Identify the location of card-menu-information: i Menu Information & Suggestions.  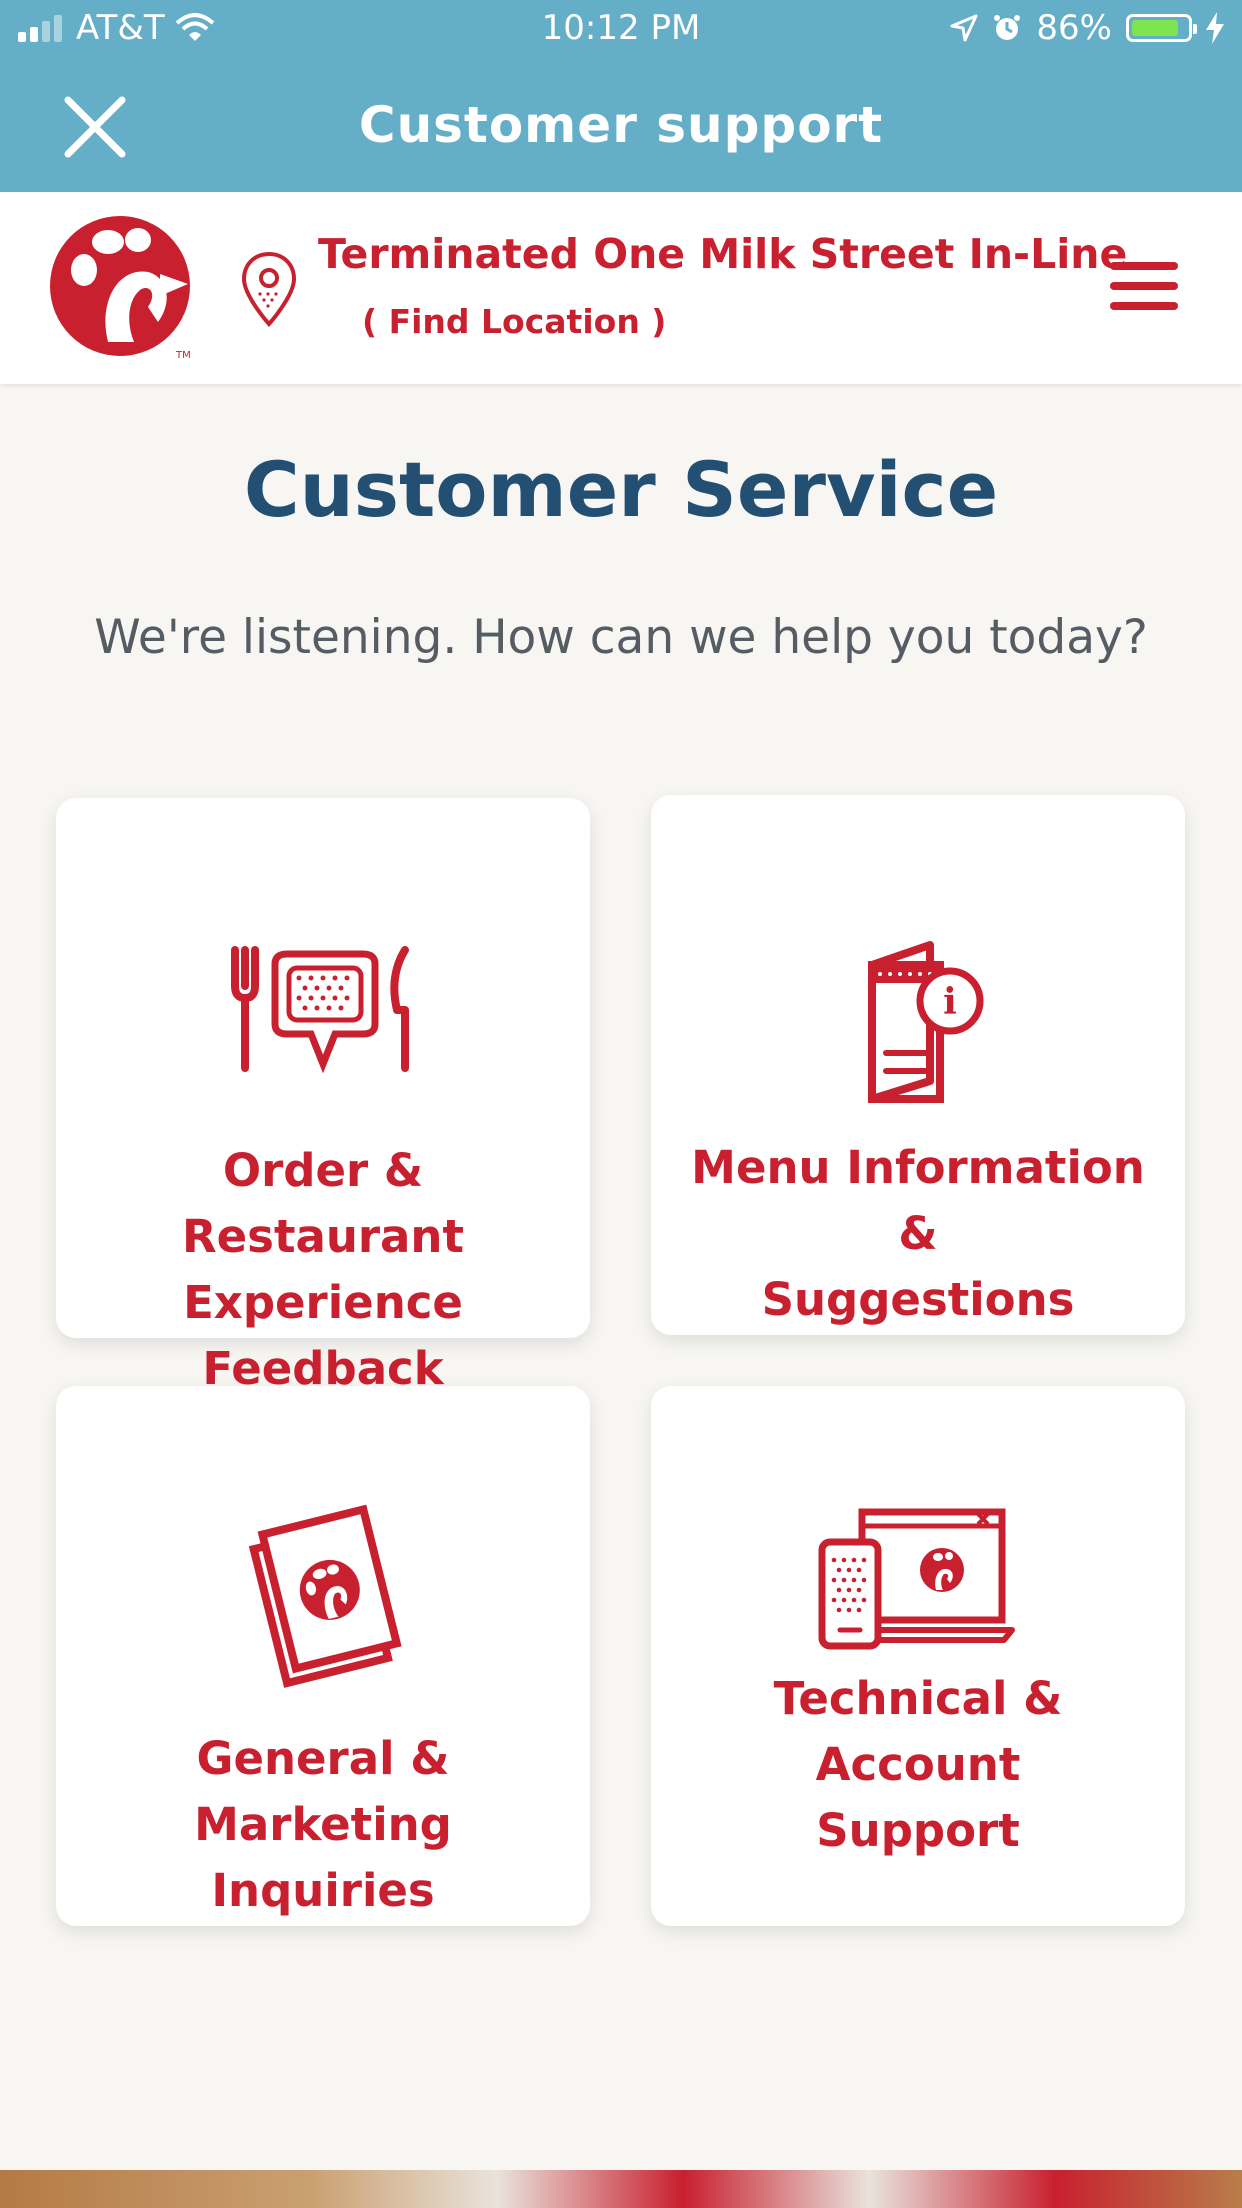
(918, 1065).